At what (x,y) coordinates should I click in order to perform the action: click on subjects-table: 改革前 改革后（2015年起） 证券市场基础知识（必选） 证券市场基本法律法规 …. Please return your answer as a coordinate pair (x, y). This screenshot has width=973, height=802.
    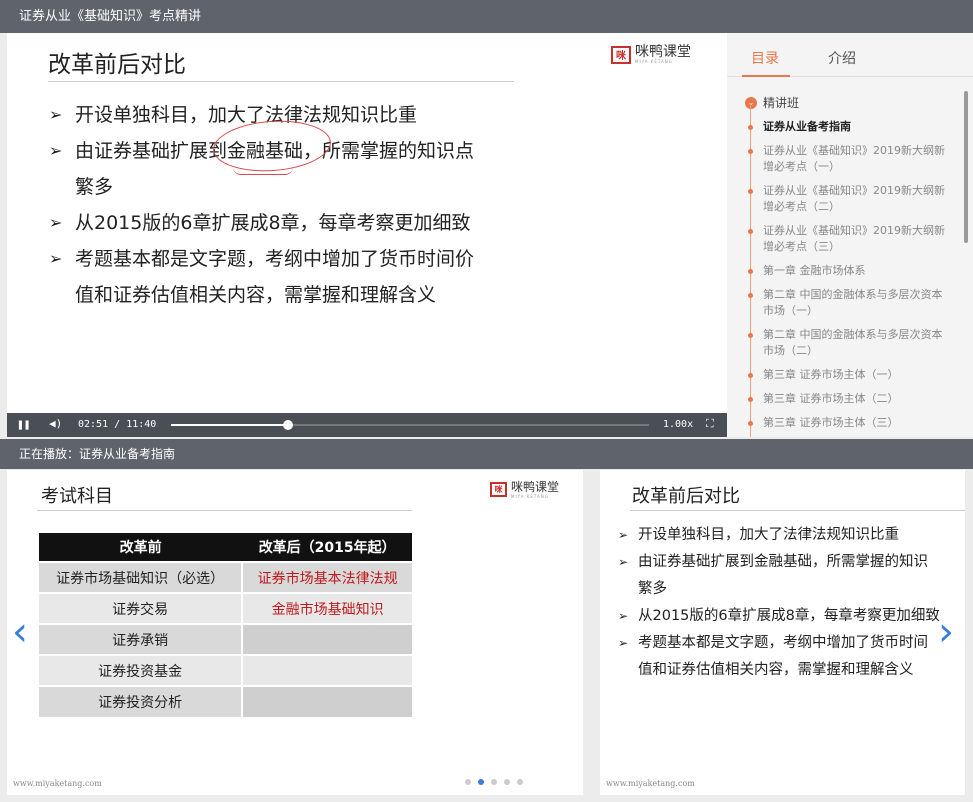
    Looking at the image, I should click on (225, 625).